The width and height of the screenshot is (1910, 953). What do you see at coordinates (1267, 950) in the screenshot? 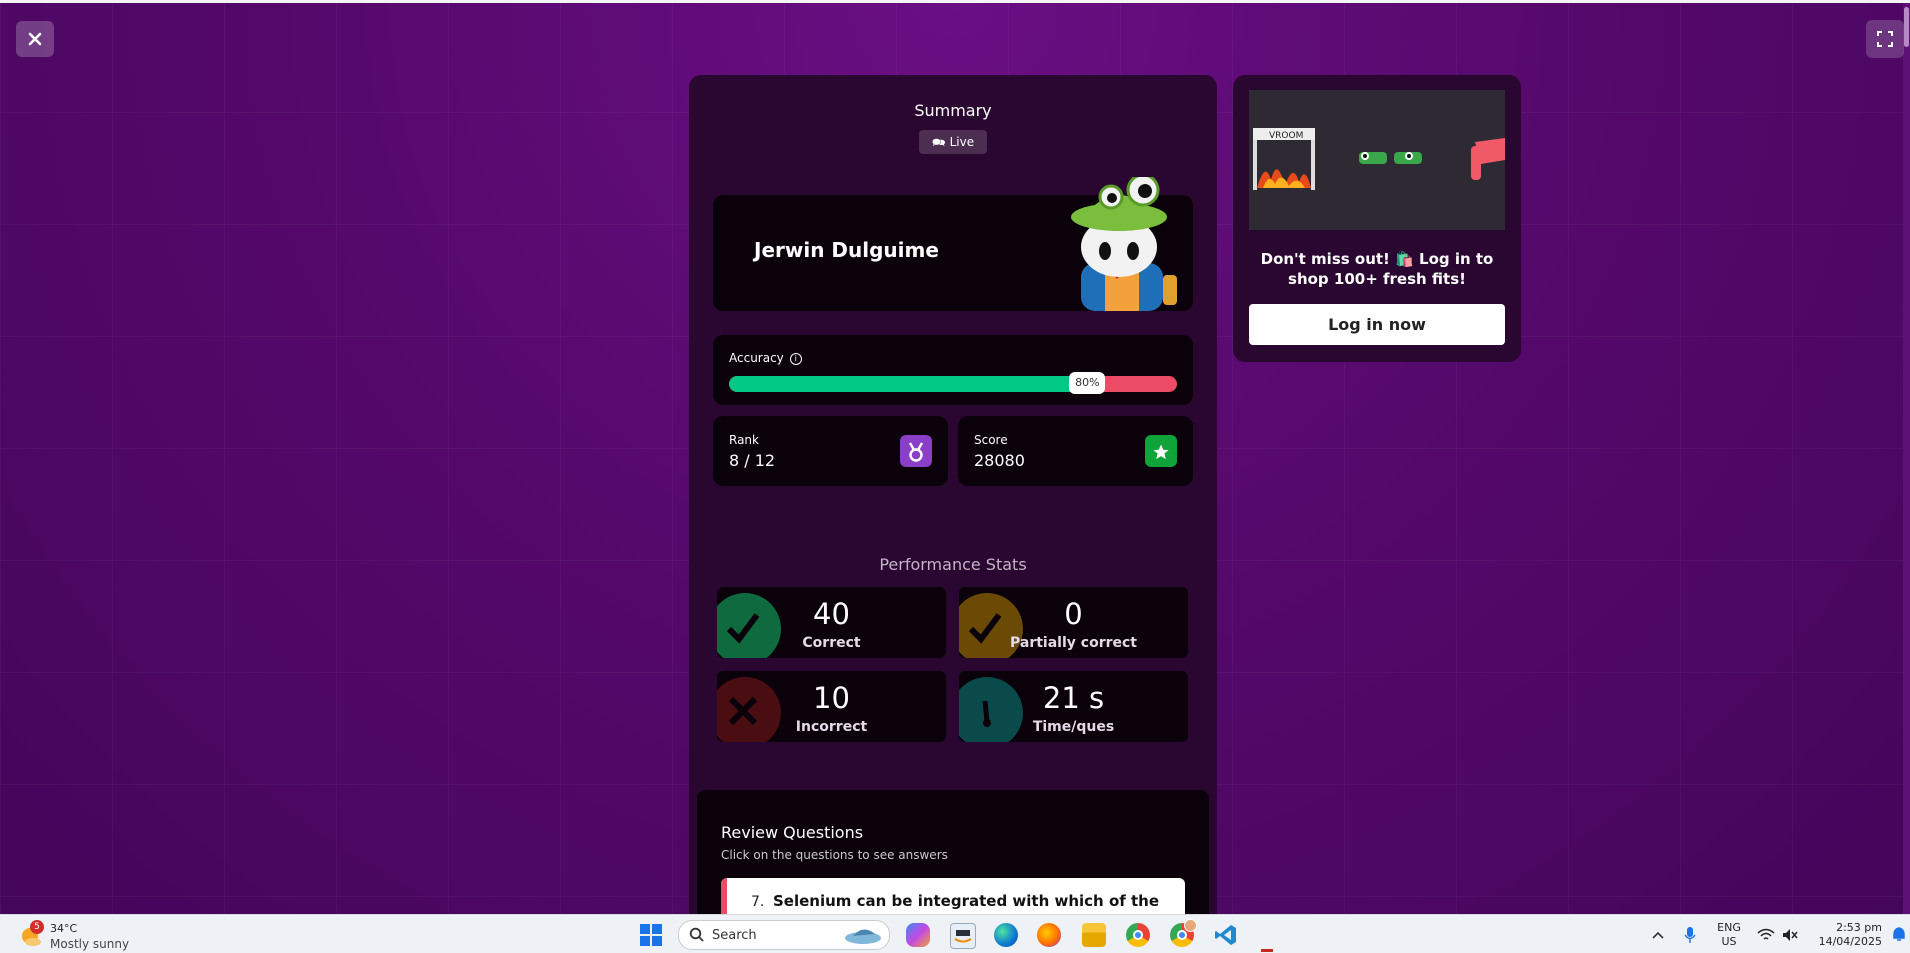
I see `running-indicator` at bounding box center [1267, 950].